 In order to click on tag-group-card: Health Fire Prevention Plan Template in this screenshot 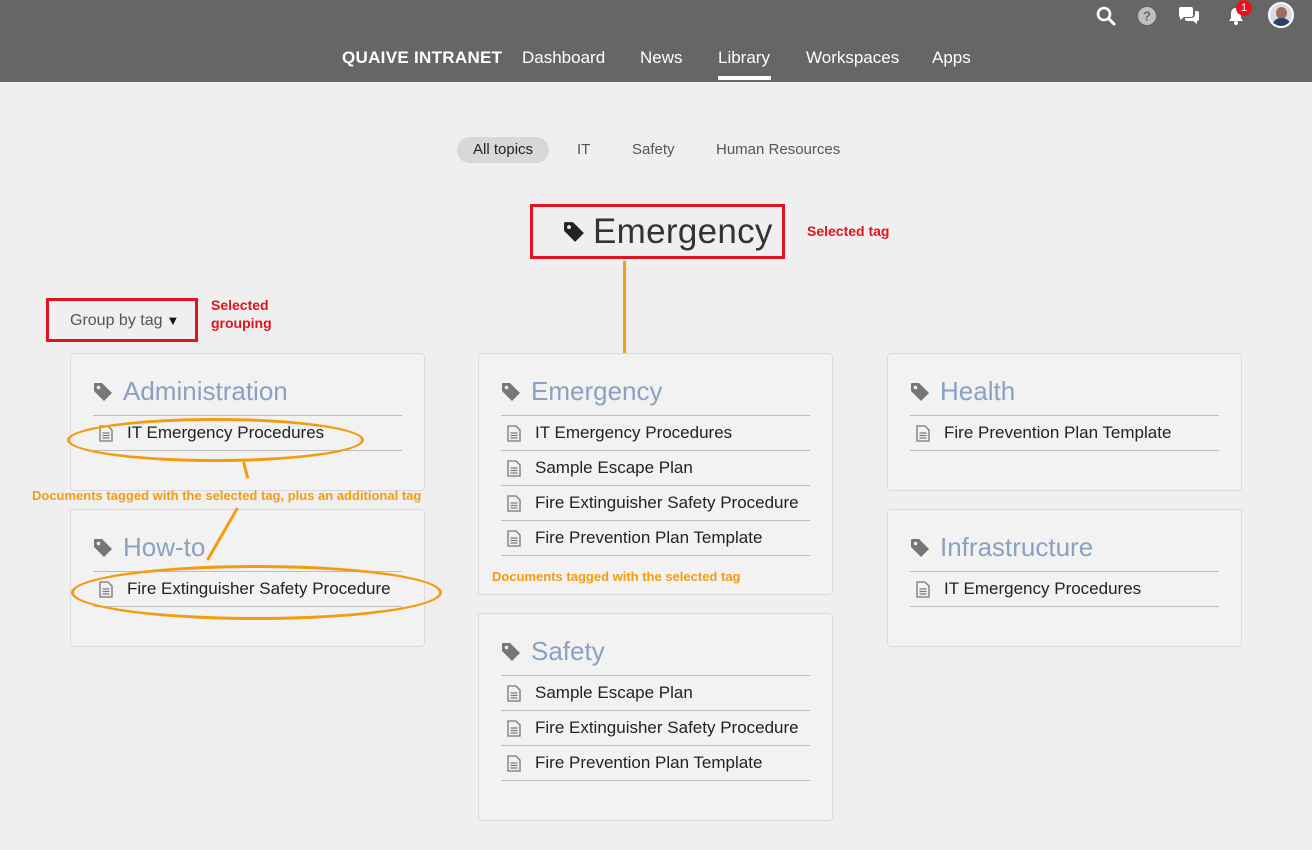, I will do `click(1064, 422)`.